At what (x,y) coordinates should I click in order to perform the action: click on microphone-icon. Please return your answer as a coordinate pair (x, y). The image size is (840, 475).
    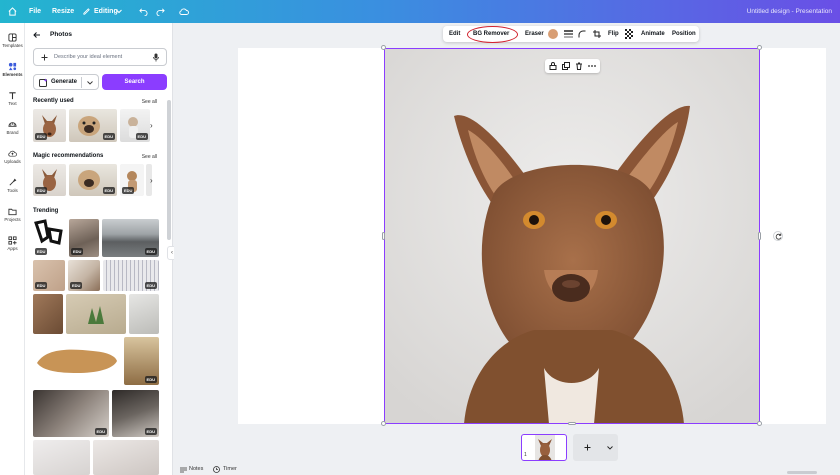
    Looking at the image, I should click on (156, 57).